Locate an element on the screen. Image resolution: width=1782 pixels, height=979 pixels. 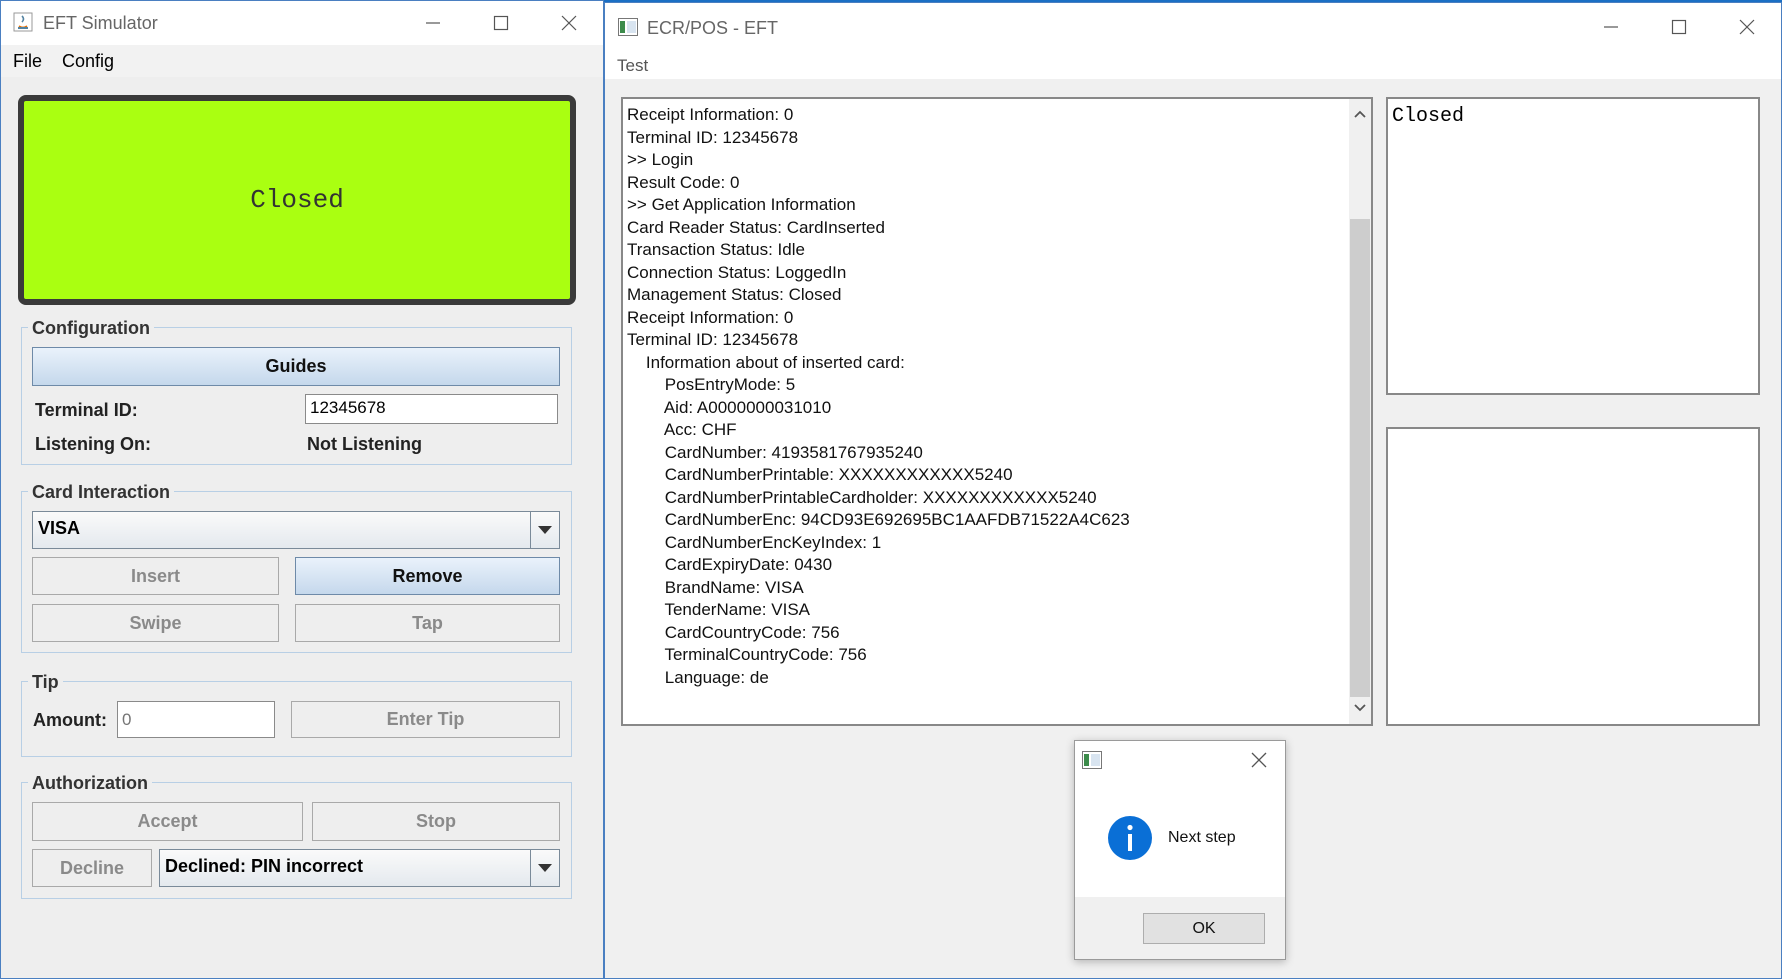
log-line: Management Status: Closed is located at coordinates (734, 294).